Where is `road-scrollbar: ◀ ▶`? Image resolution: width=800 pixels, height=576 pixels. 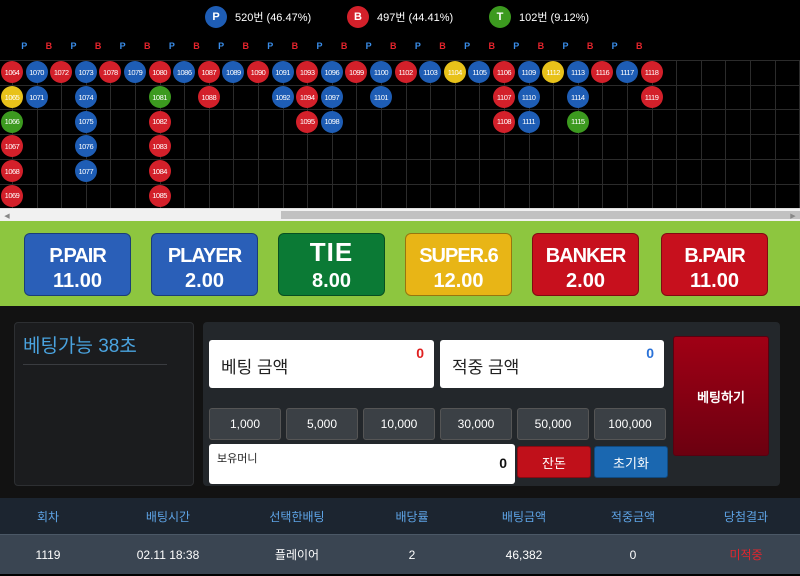
road-scrollbar: ◀ ▶ is located at coordinates (400, 214).